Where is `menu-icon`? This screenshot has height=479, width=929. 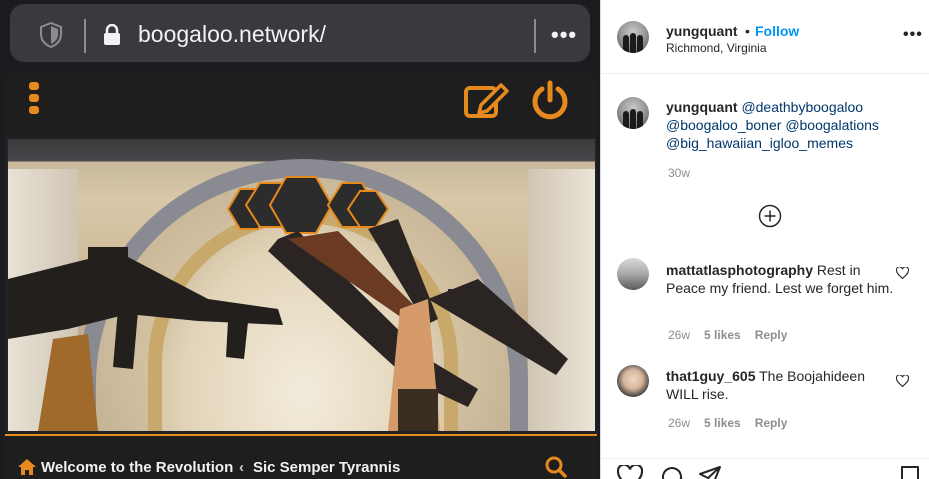
menu-icon is located at coordinates (35, 100).